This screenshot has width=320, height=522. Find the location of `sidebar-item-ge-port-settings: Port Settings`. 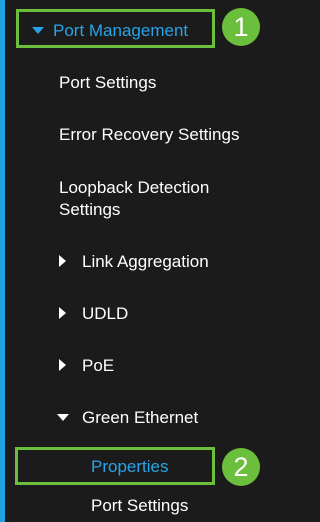

sidebar-item-ge-port-settings: Port Settings is located at coordinates (139, 506).